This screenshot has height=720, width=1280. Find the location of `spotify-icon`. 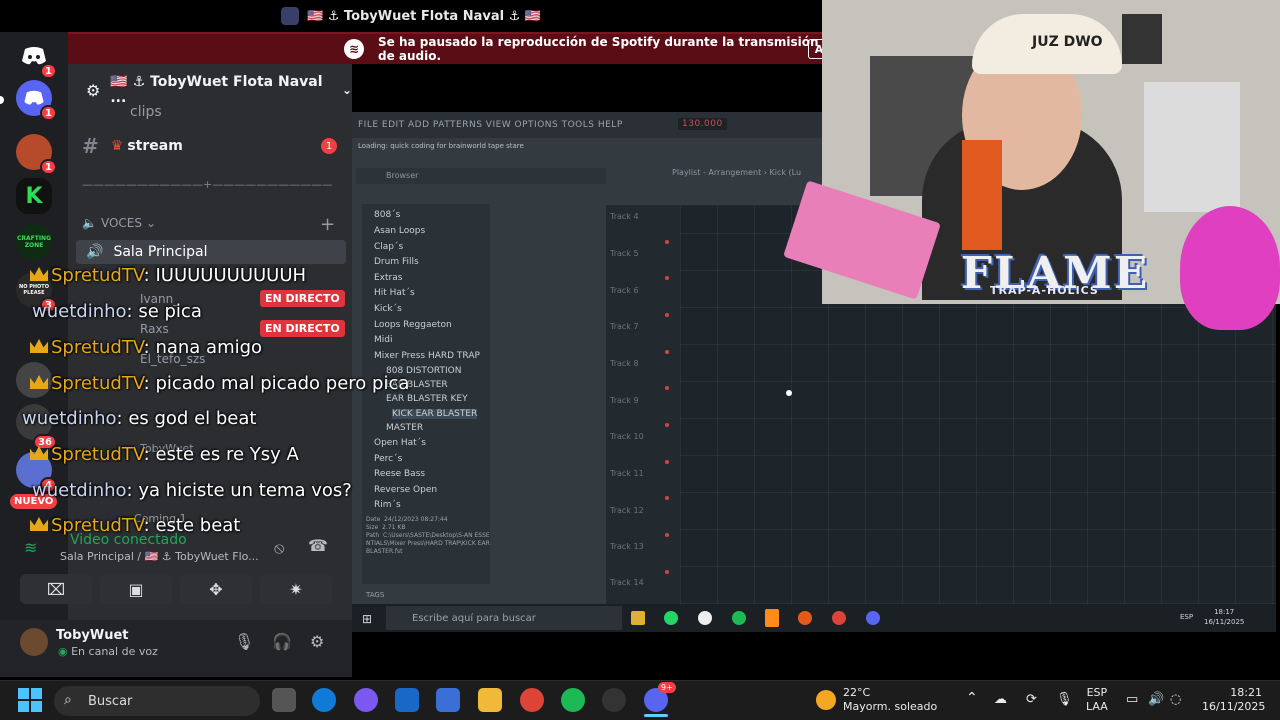

spotify-icon is located at coordinates (573, 700).